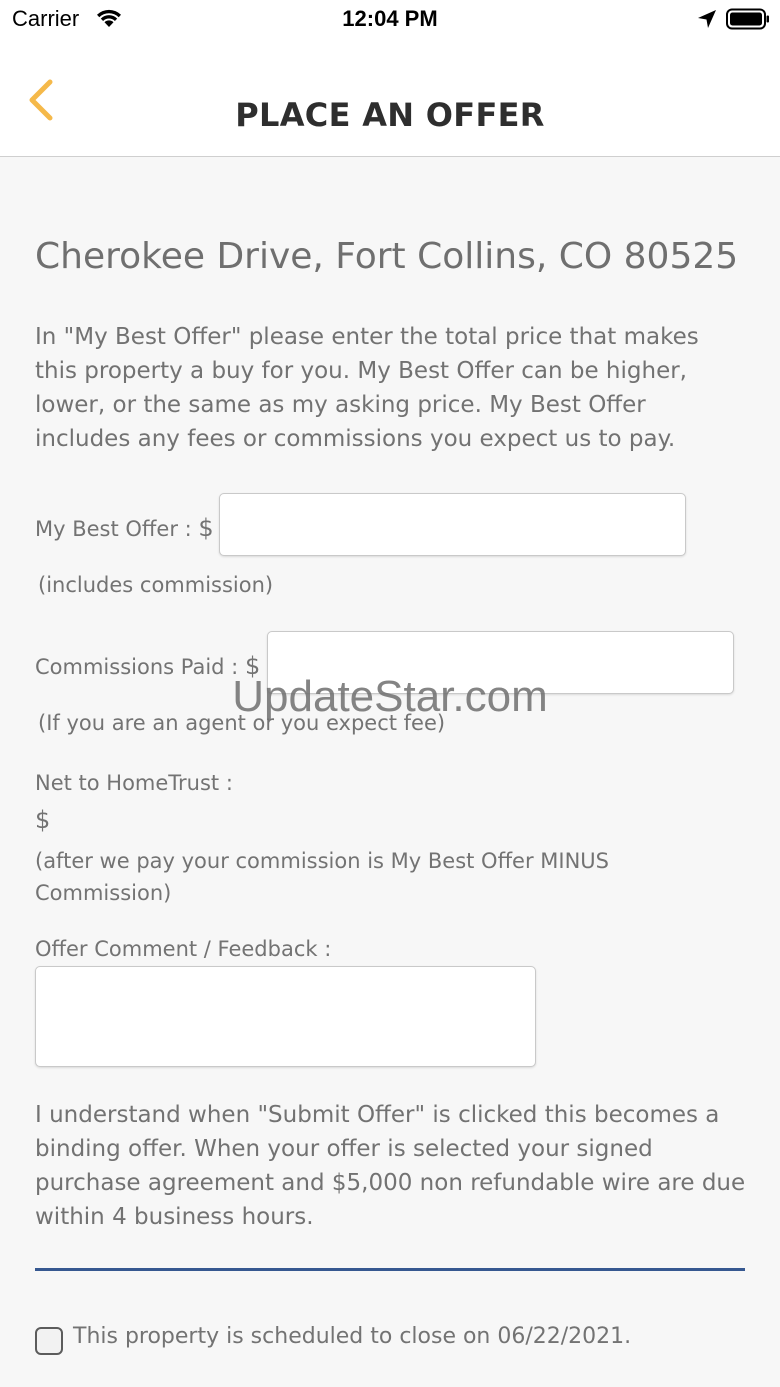 Image resolution: width=780 pixels, height=1387 pixels. I want to click on battery-icon, so click(747, 19).